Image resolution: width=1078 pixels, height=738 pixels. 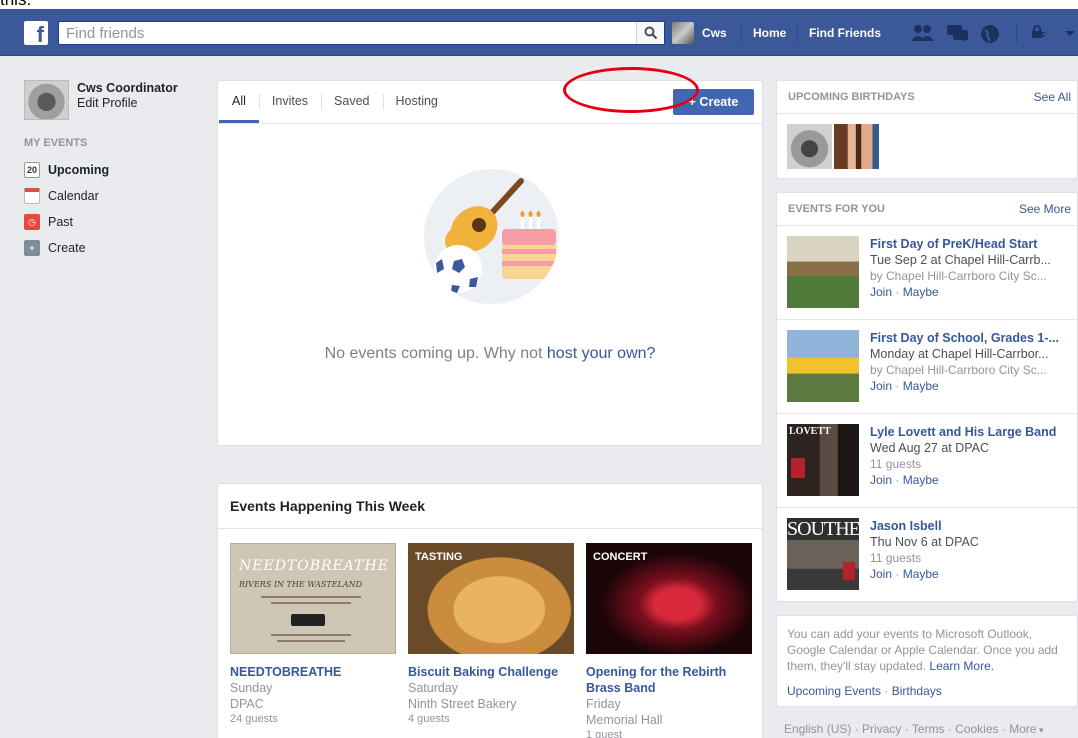 I want to click on week-event-day: Saturday, so click(x=433, y=688).